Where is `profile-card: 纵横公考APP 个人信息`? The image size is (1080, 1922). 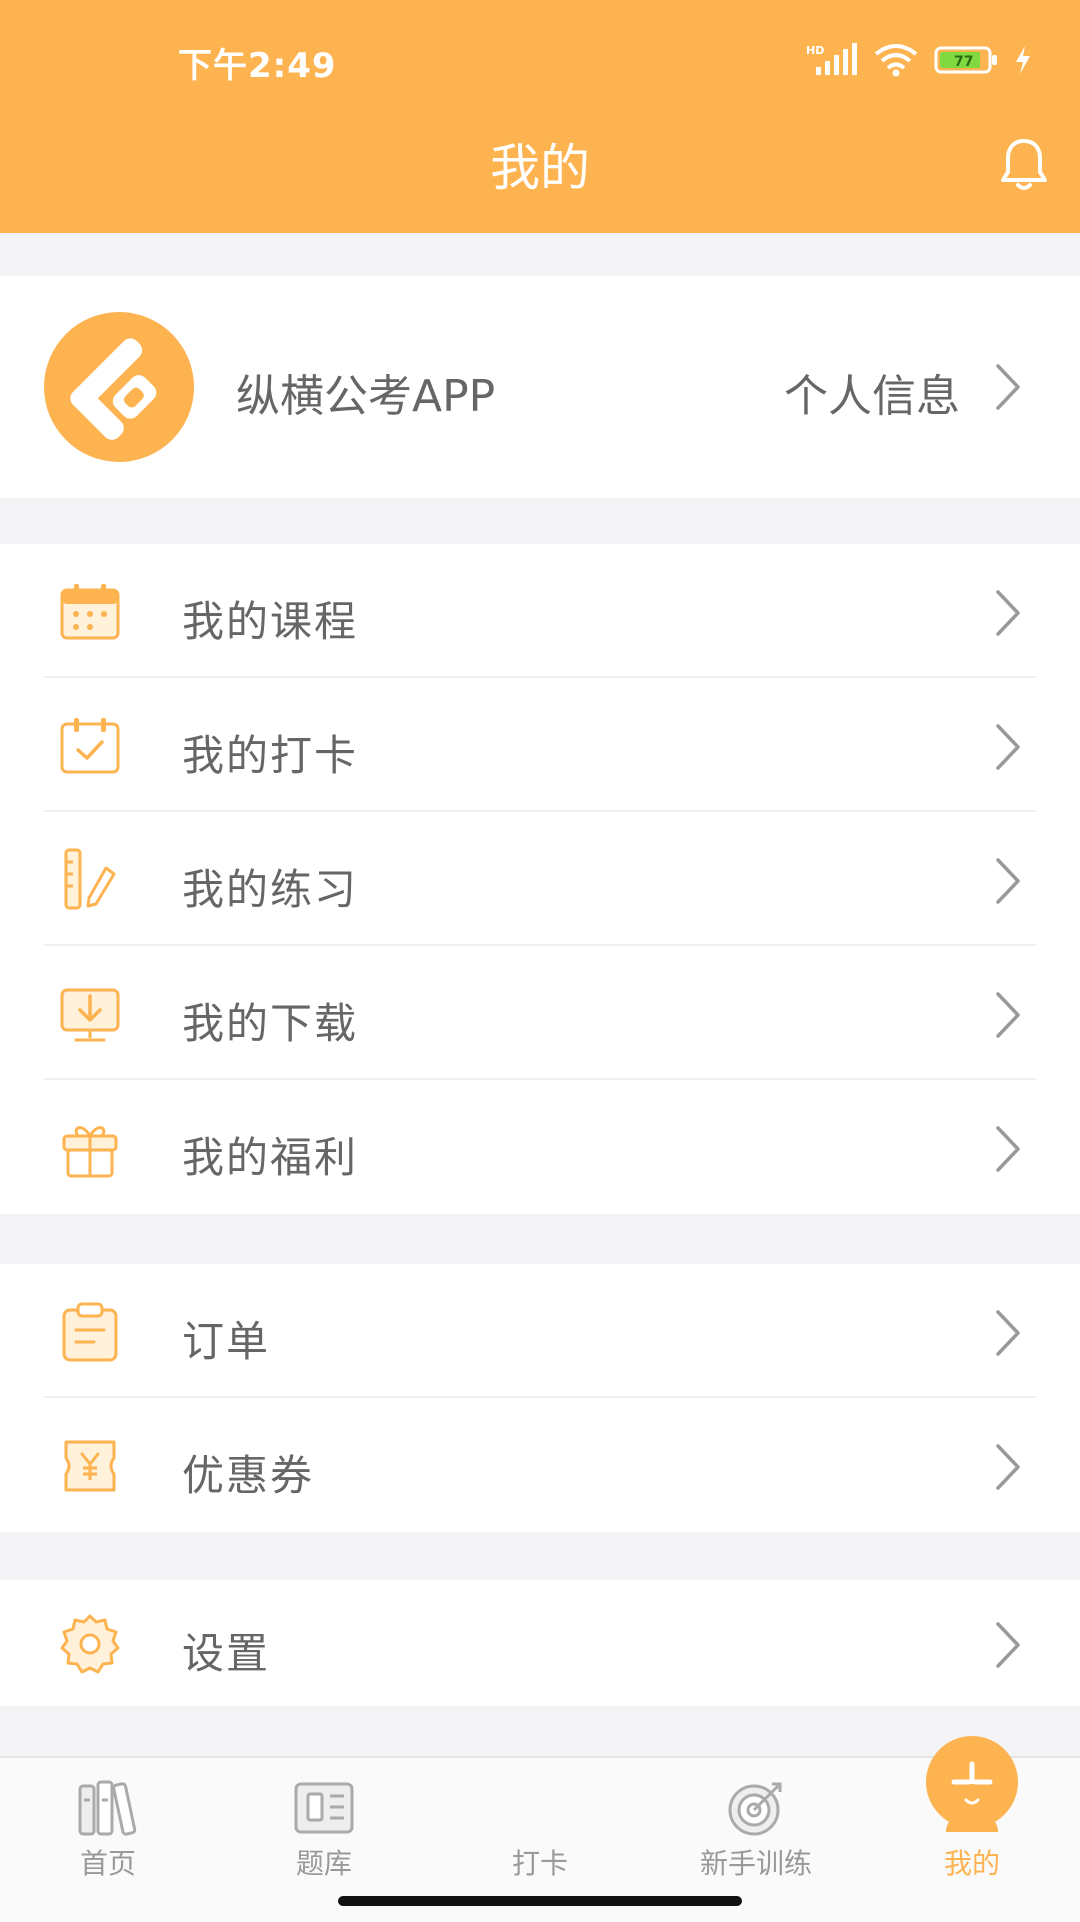
profile-card: 纵横公考APP 个人信息 is located at coordinates (540, 387).